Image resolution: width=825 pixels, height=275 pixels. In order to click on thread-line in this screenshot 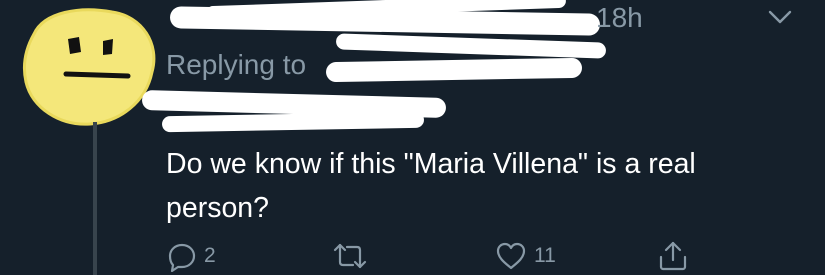, I will do `click(95, 198)`.